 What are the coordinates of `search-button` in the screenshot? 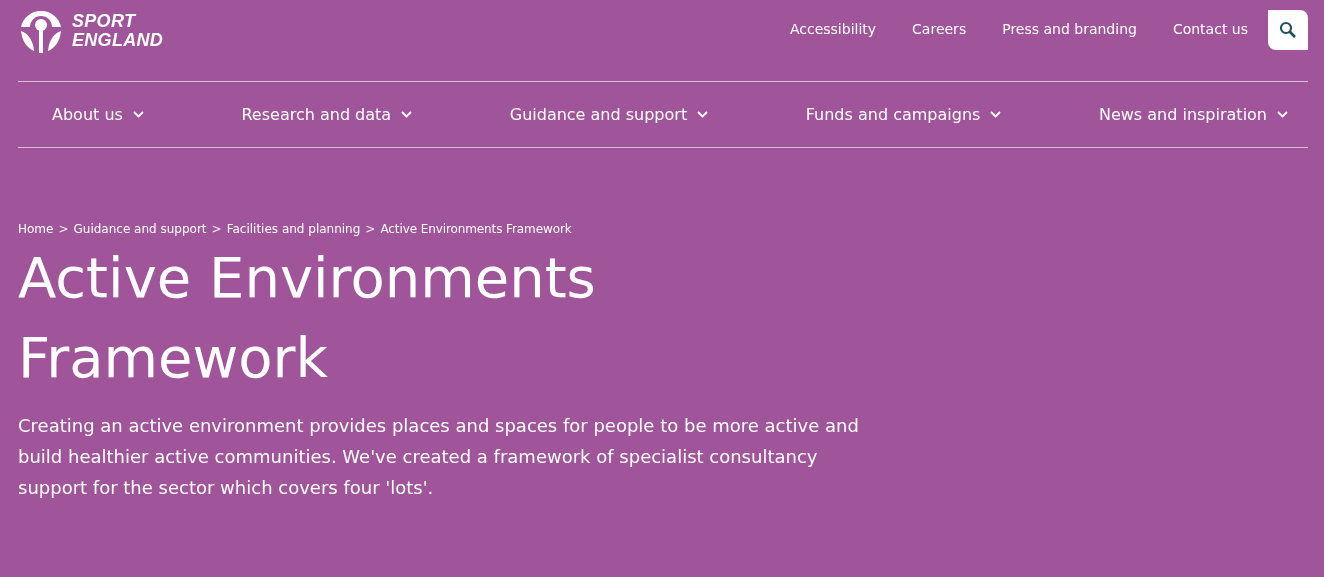 It's located at (1288, 29).